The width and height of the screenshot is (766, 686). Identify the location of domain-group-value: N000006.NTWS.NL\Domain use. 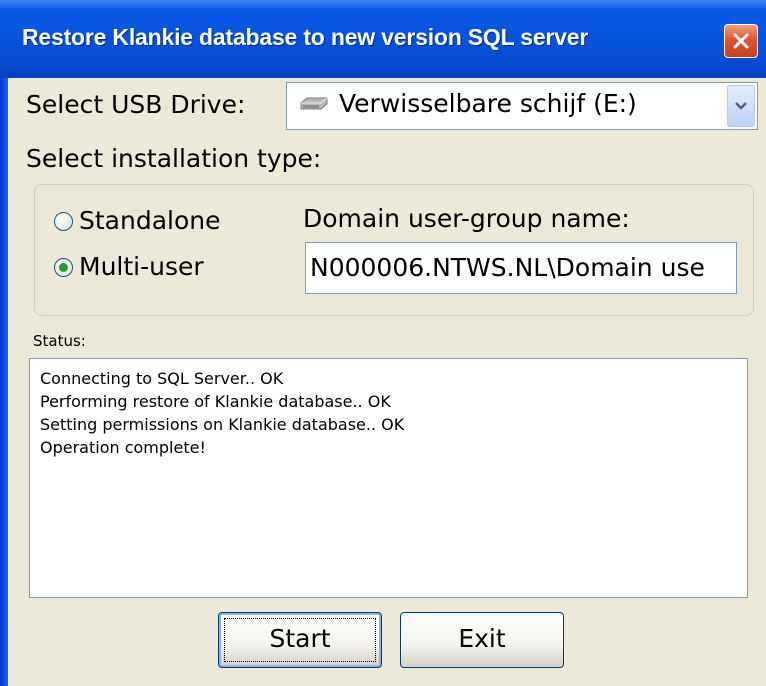
(507, 267).